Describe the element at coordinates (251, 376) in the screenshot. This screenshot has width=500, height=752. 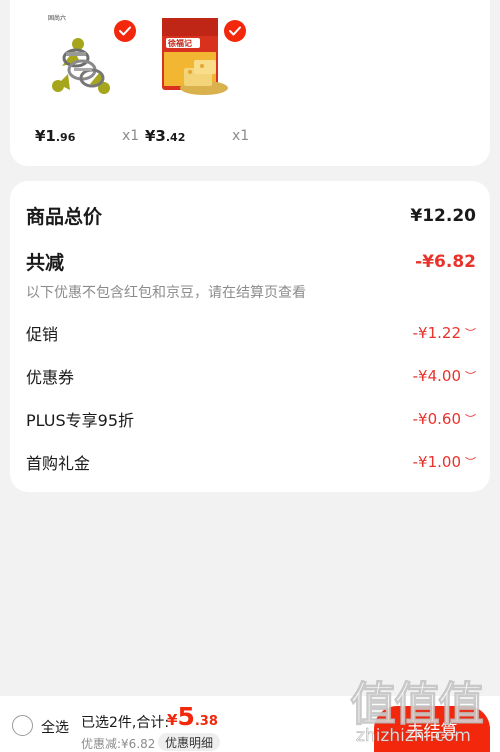
I see `discount-row-coupon: 优惠券 -¥4.00 ︶` at that location.